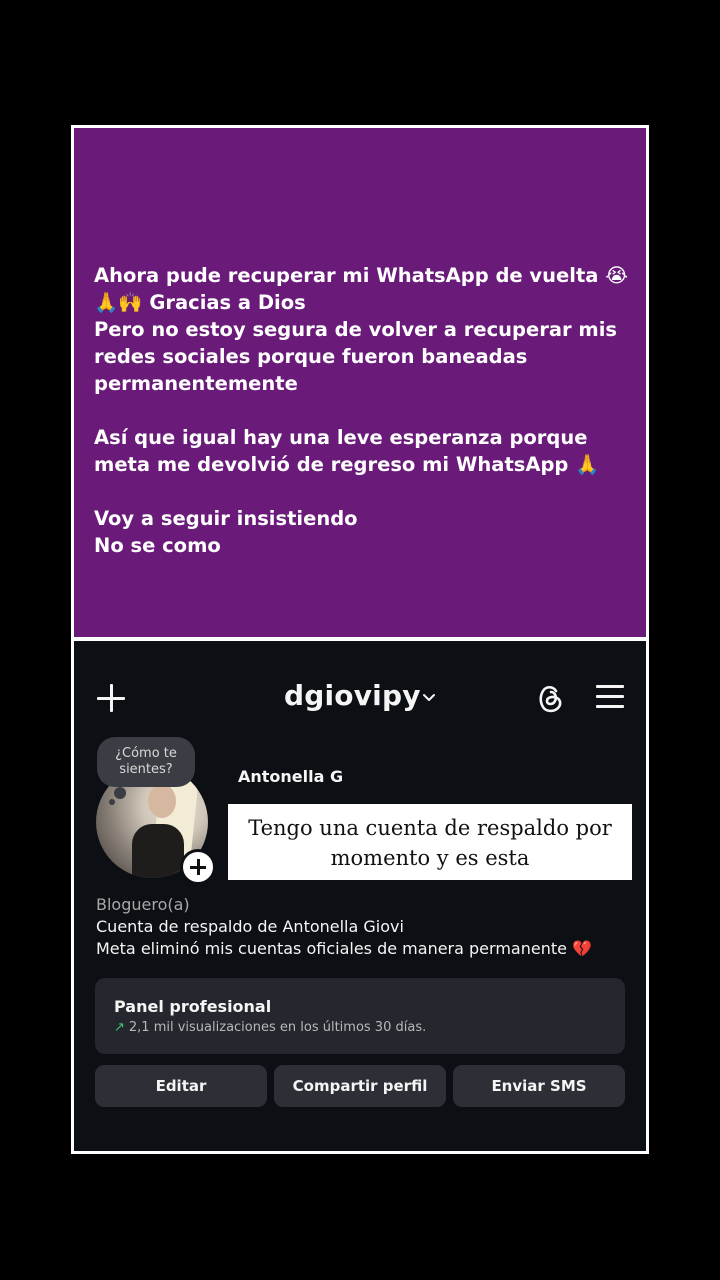 The width and height of the screenshot is (720, 1280). What do you see at coordinates (429, 698) in the screenshot?
I see `chevron-down-icon` at bounding box center [429, 698].